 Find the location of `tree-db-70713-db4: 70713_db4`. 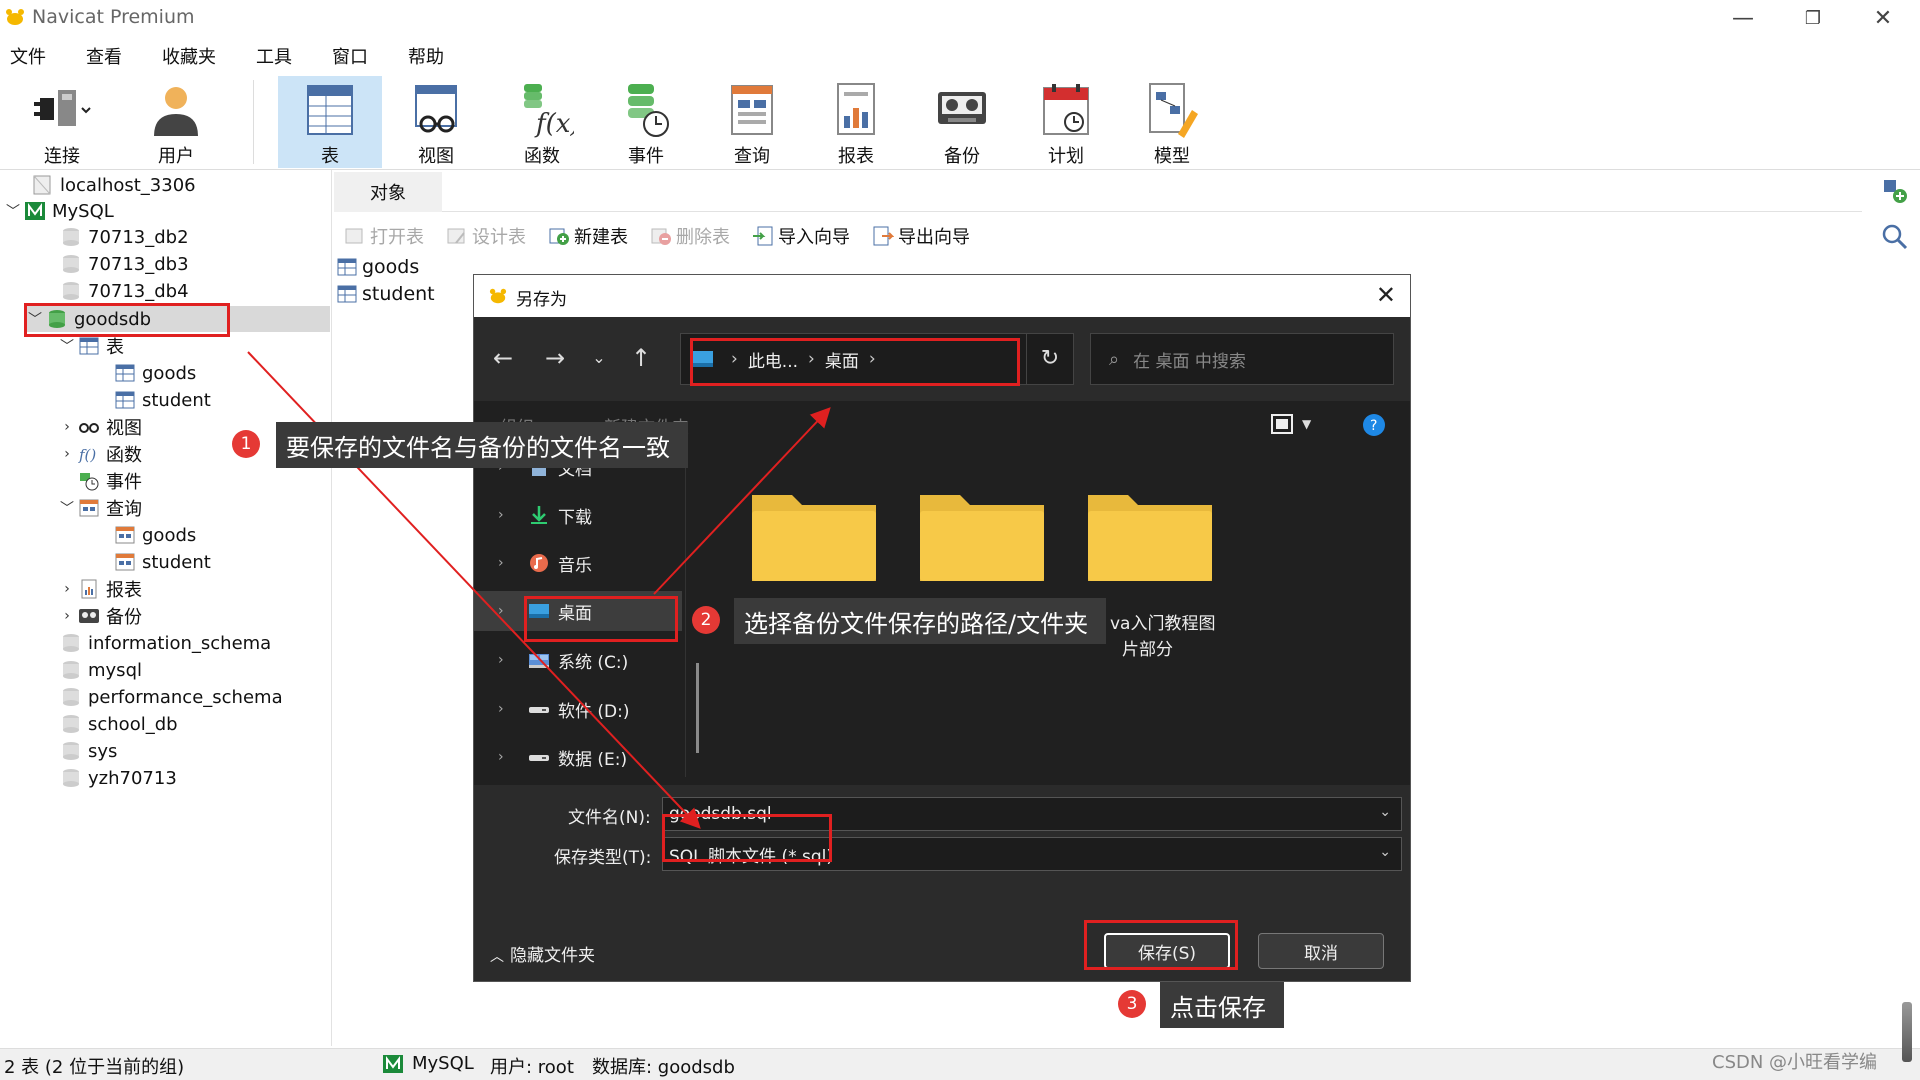

tree-db-70713-db4: 70713_db4 is located at coordinates (123, 291).